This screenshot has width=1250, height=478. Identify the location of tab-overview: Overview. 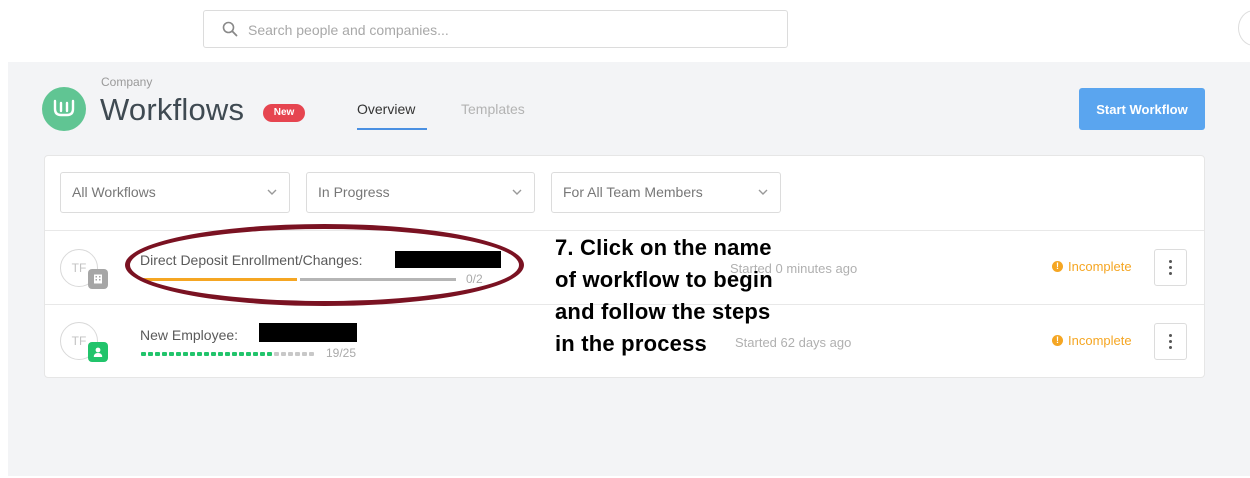
(386, 109).